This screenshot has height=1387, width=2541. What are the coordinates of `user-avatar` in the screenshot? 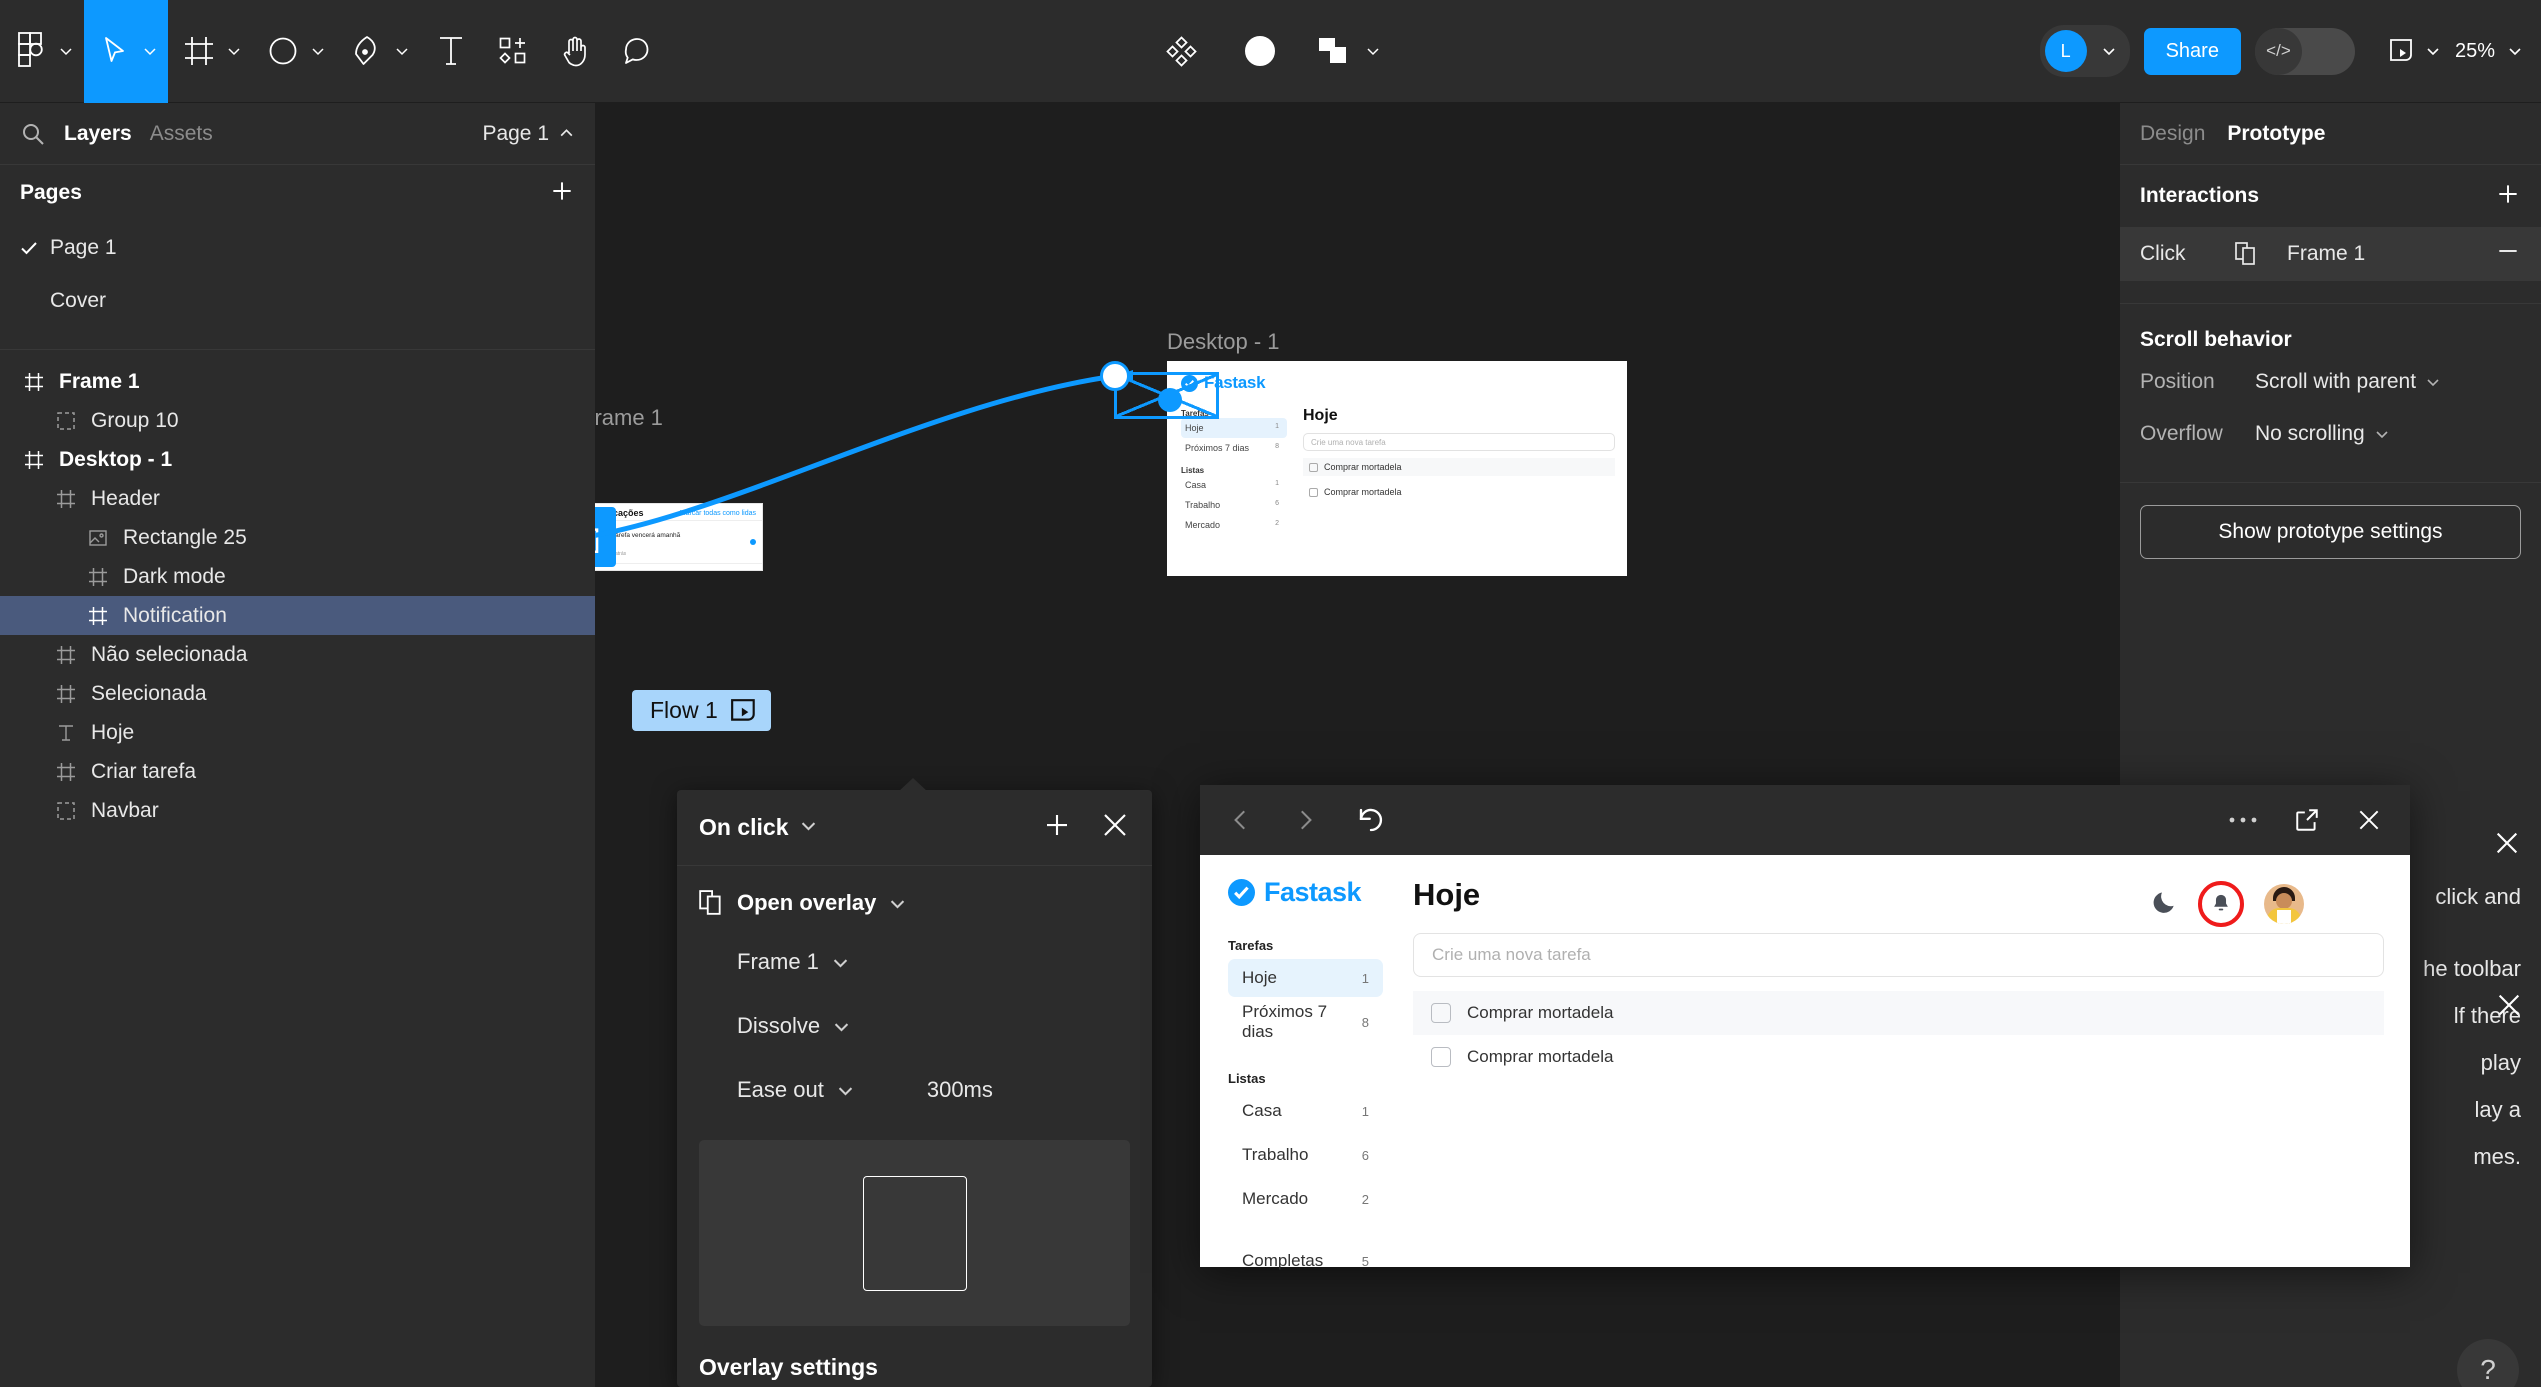 It's located at (2284, 904).